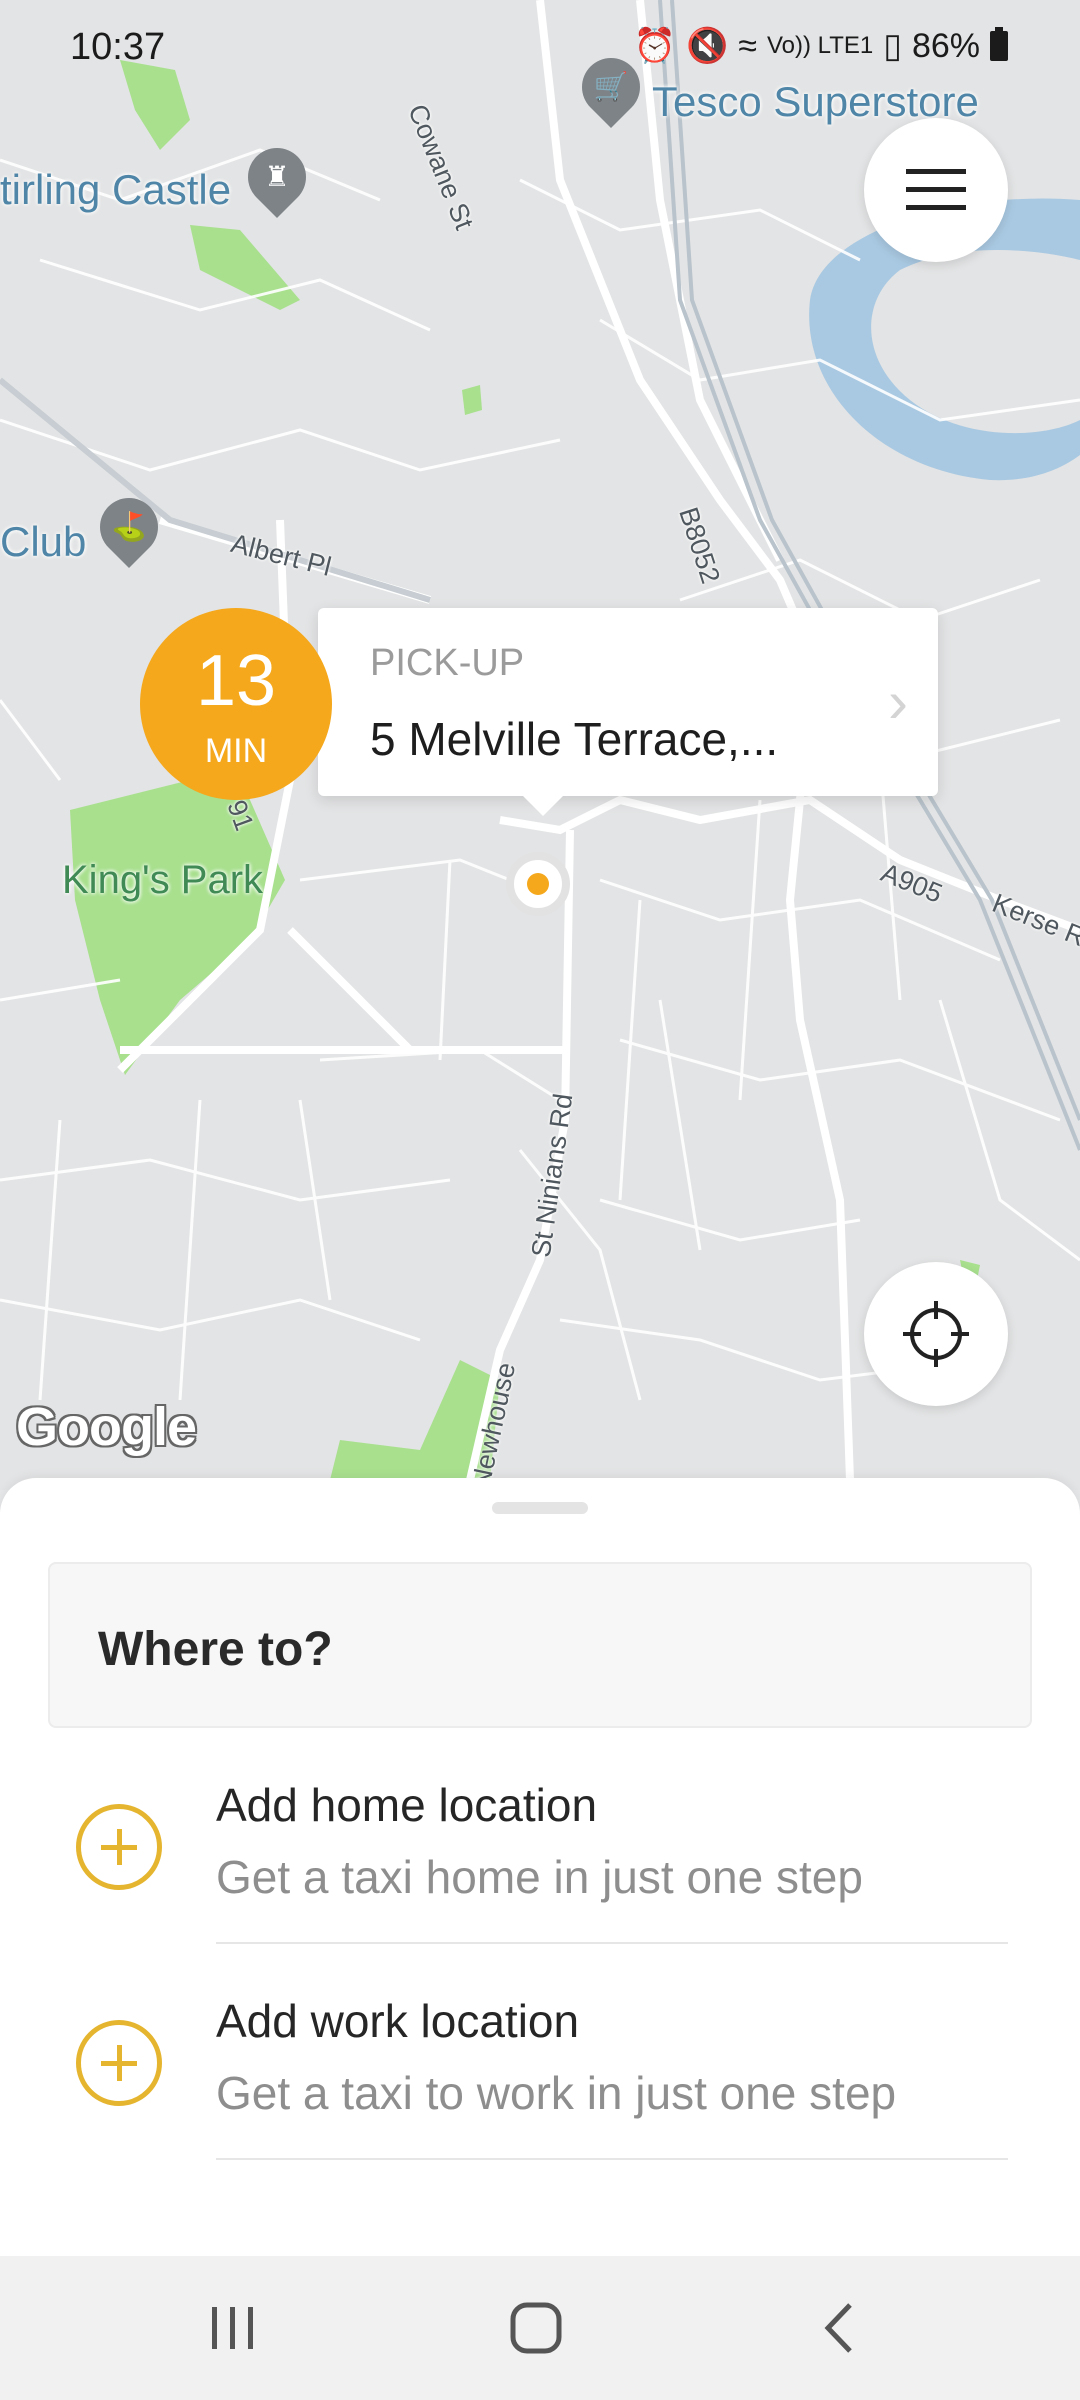 The width and height of the screenshot is (1080, 2400). I want to click on hamburger-menu-icon, so click(936, 189).